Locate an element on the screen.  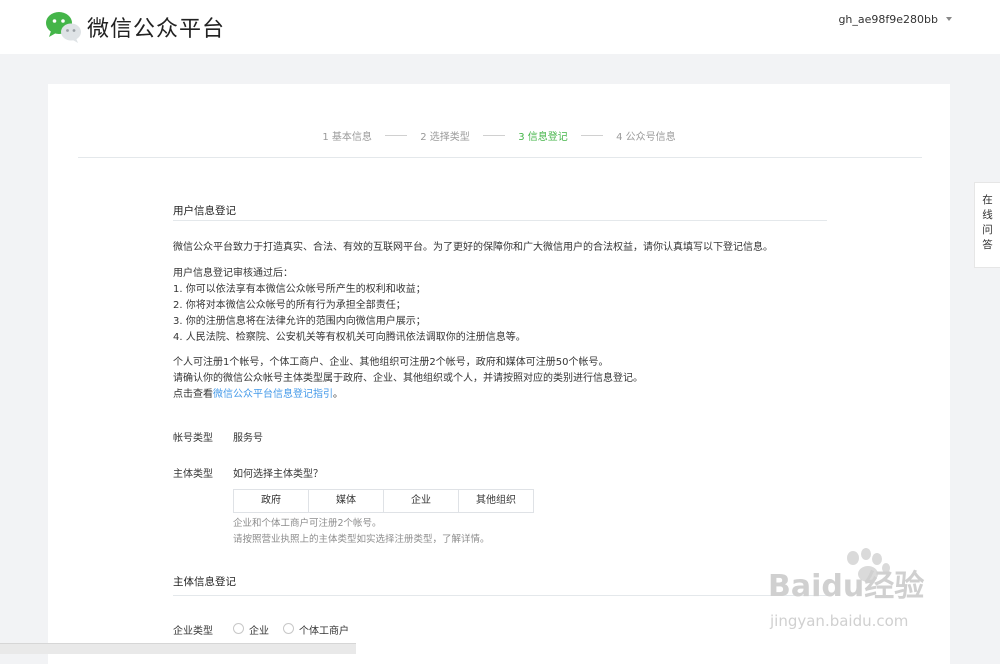
account-type-value: 服务号 is located at coordinates (248, 438).